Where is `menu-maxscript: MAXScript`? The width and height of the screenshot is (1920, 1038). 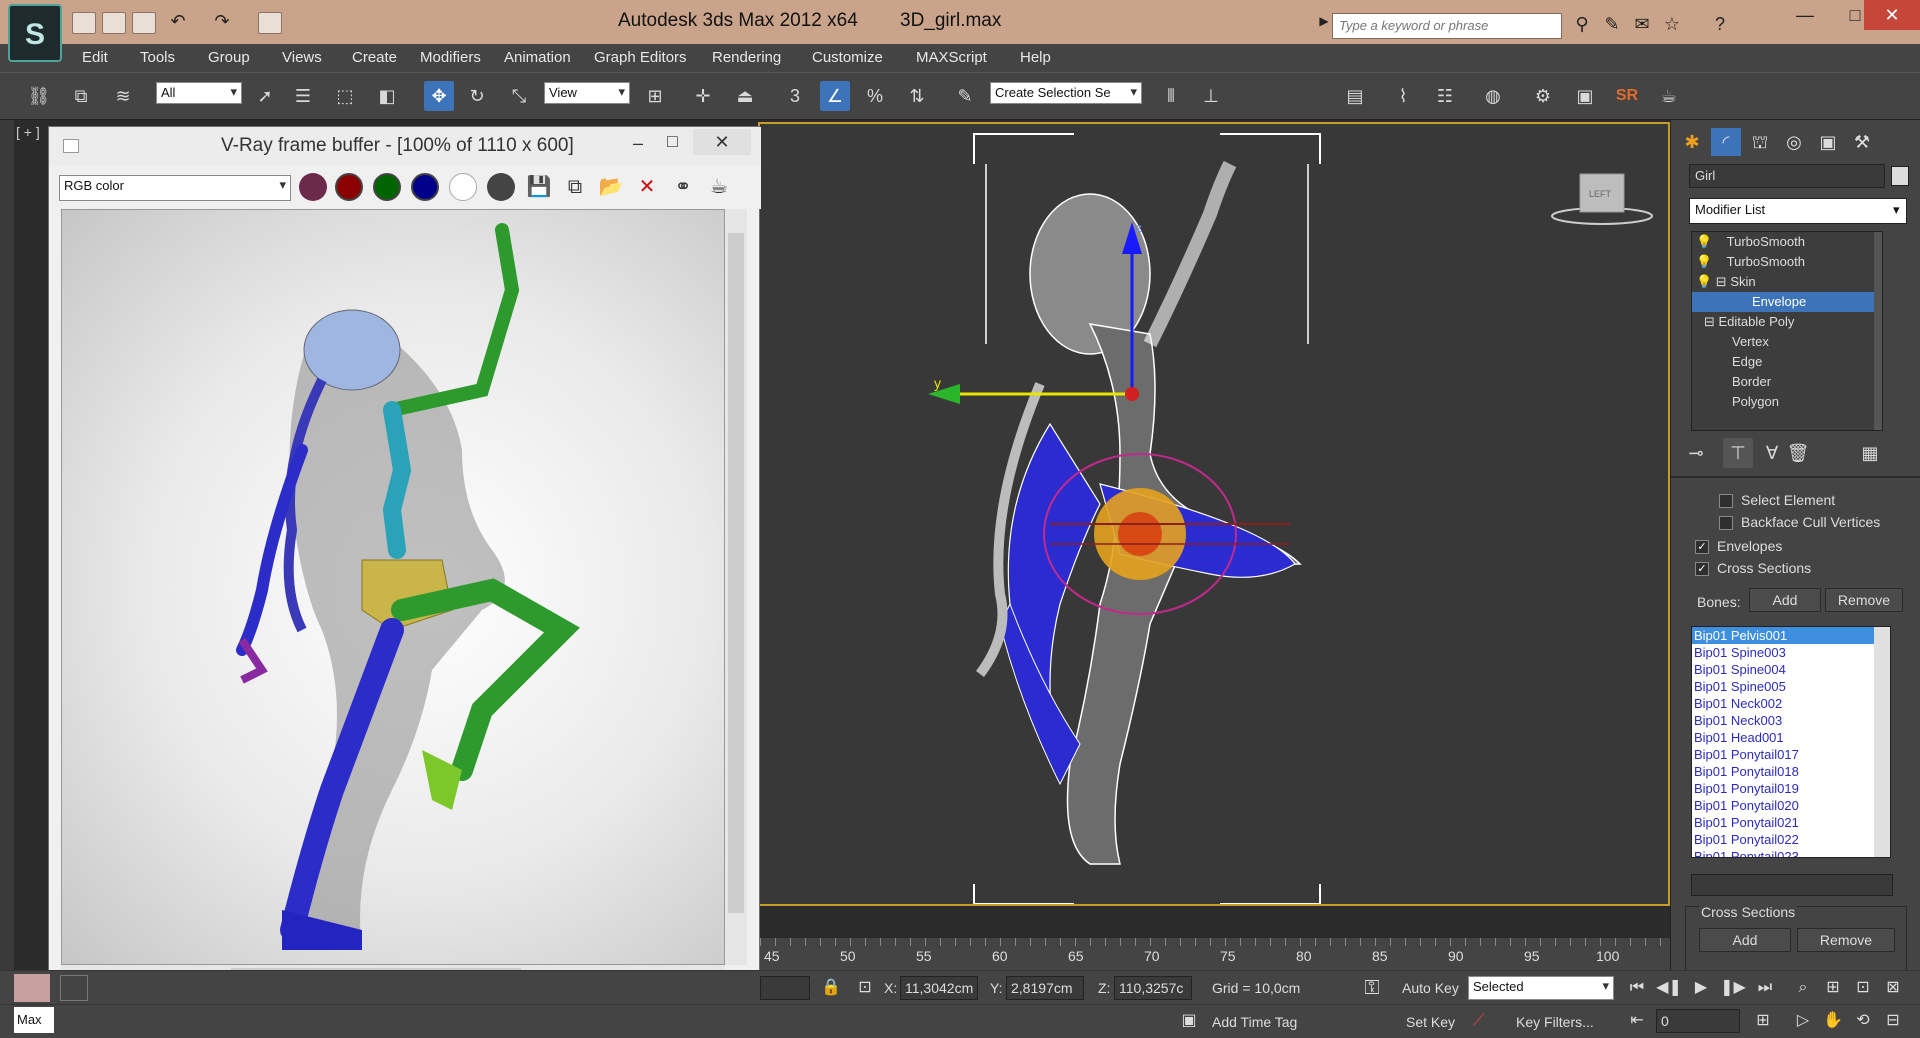
menu-maxscript: MAXScript is located at coordinates (951, 57).